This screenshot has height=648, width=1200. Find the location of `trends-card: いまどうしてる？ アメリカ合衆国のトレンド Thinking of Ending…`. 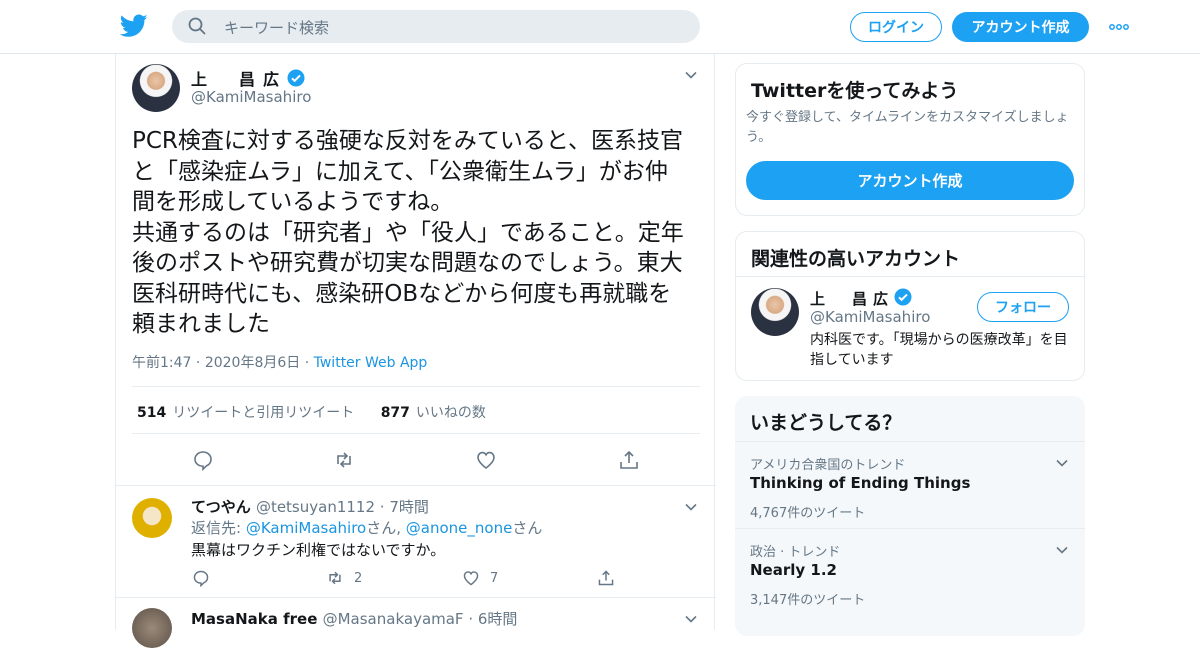

trends-card: いまどうしてる？ アメリカ合衆国のトレンド Thinking of Ending… is located at coordinates (910, 516).